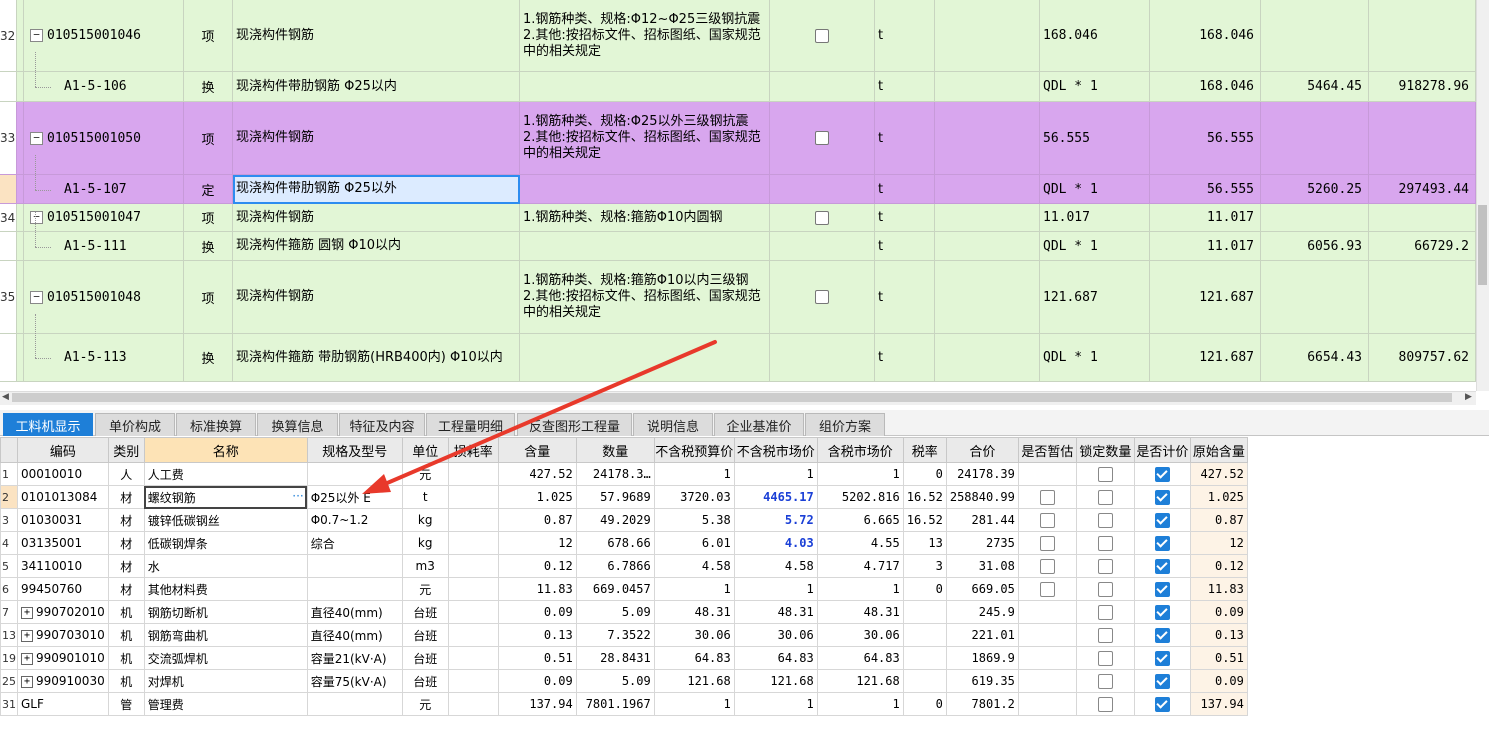  I want to click on content-cell: 0.87, so click(537, 520).